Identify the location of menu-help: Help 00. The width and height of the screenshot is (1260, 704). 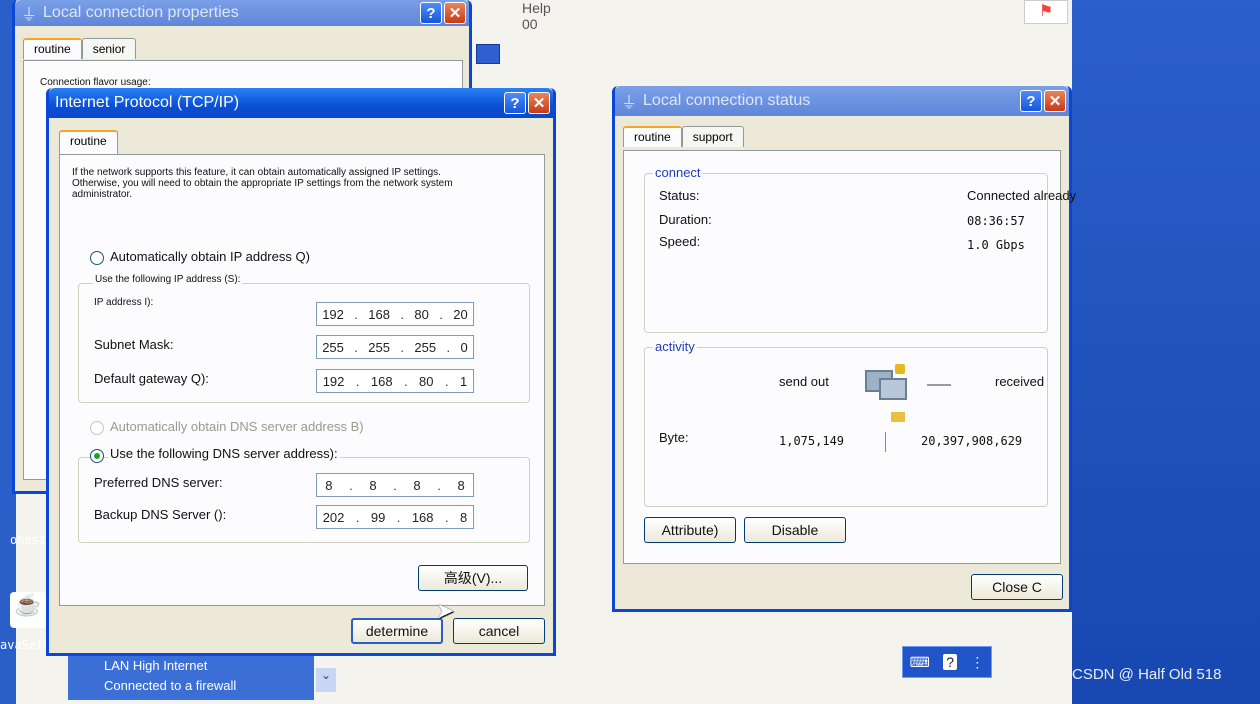
(536, 16).